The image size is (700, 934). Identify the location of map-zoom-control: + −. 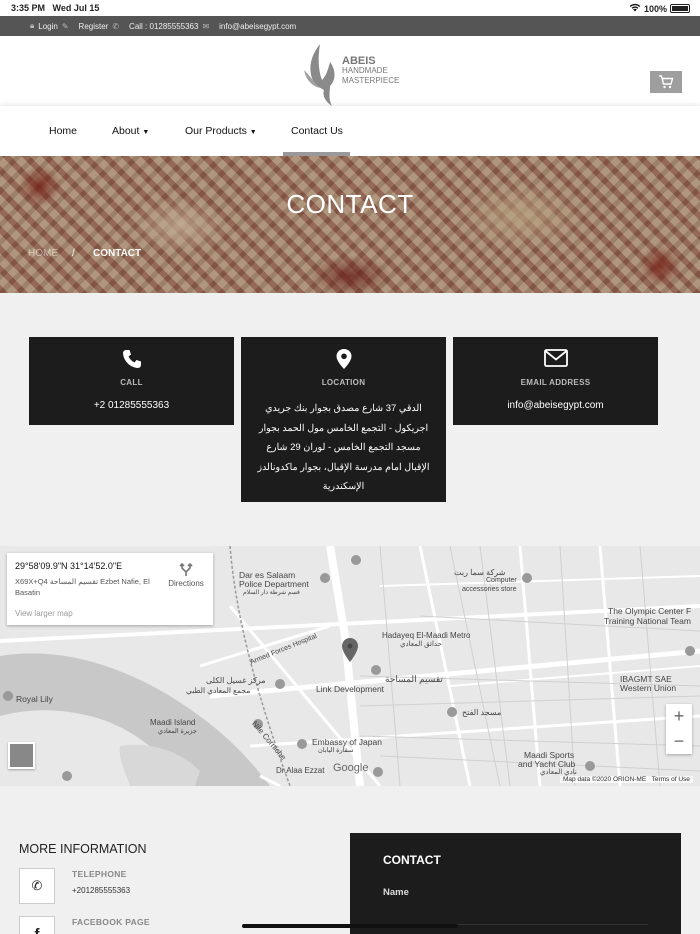
(679, 729).